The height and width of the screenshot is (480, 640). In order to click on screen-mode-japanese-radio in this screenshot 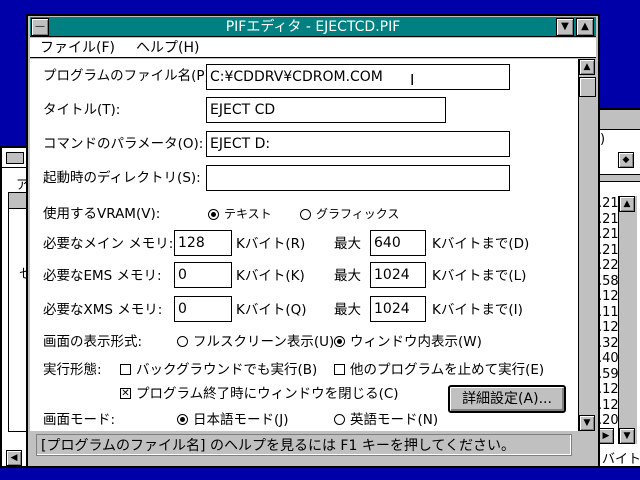, I will do `click(182, 419)`.